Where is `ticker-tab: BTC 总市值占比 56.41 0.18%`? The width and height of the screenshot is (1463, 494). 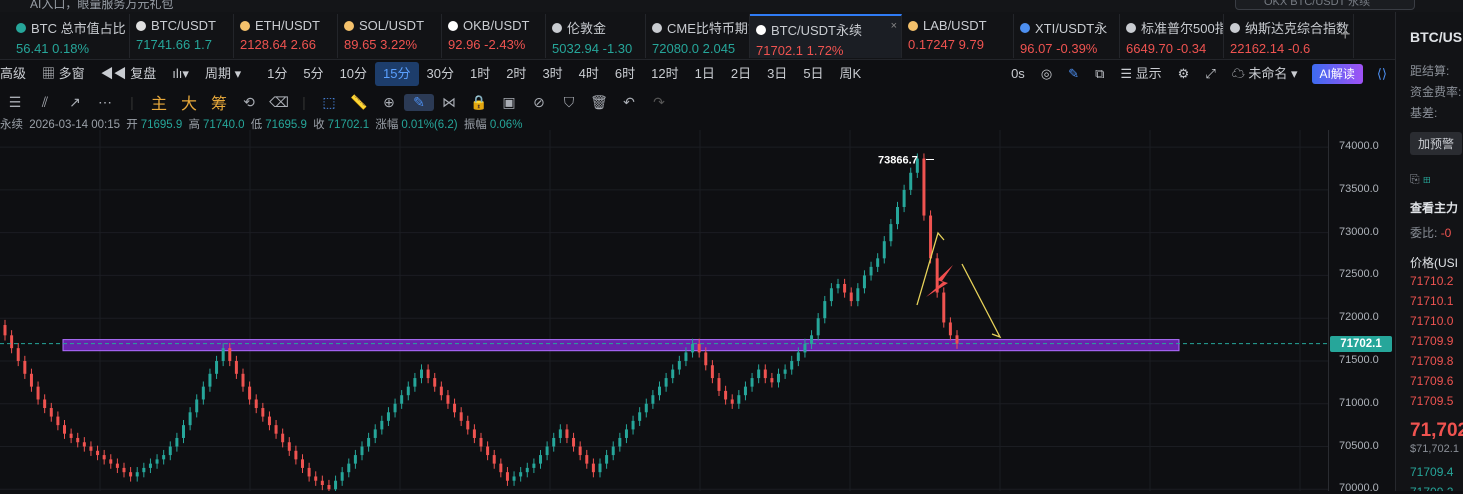
ticker-tab: BTC 总市值占比 56.41 0.18% is located at coordinates (70, 36).